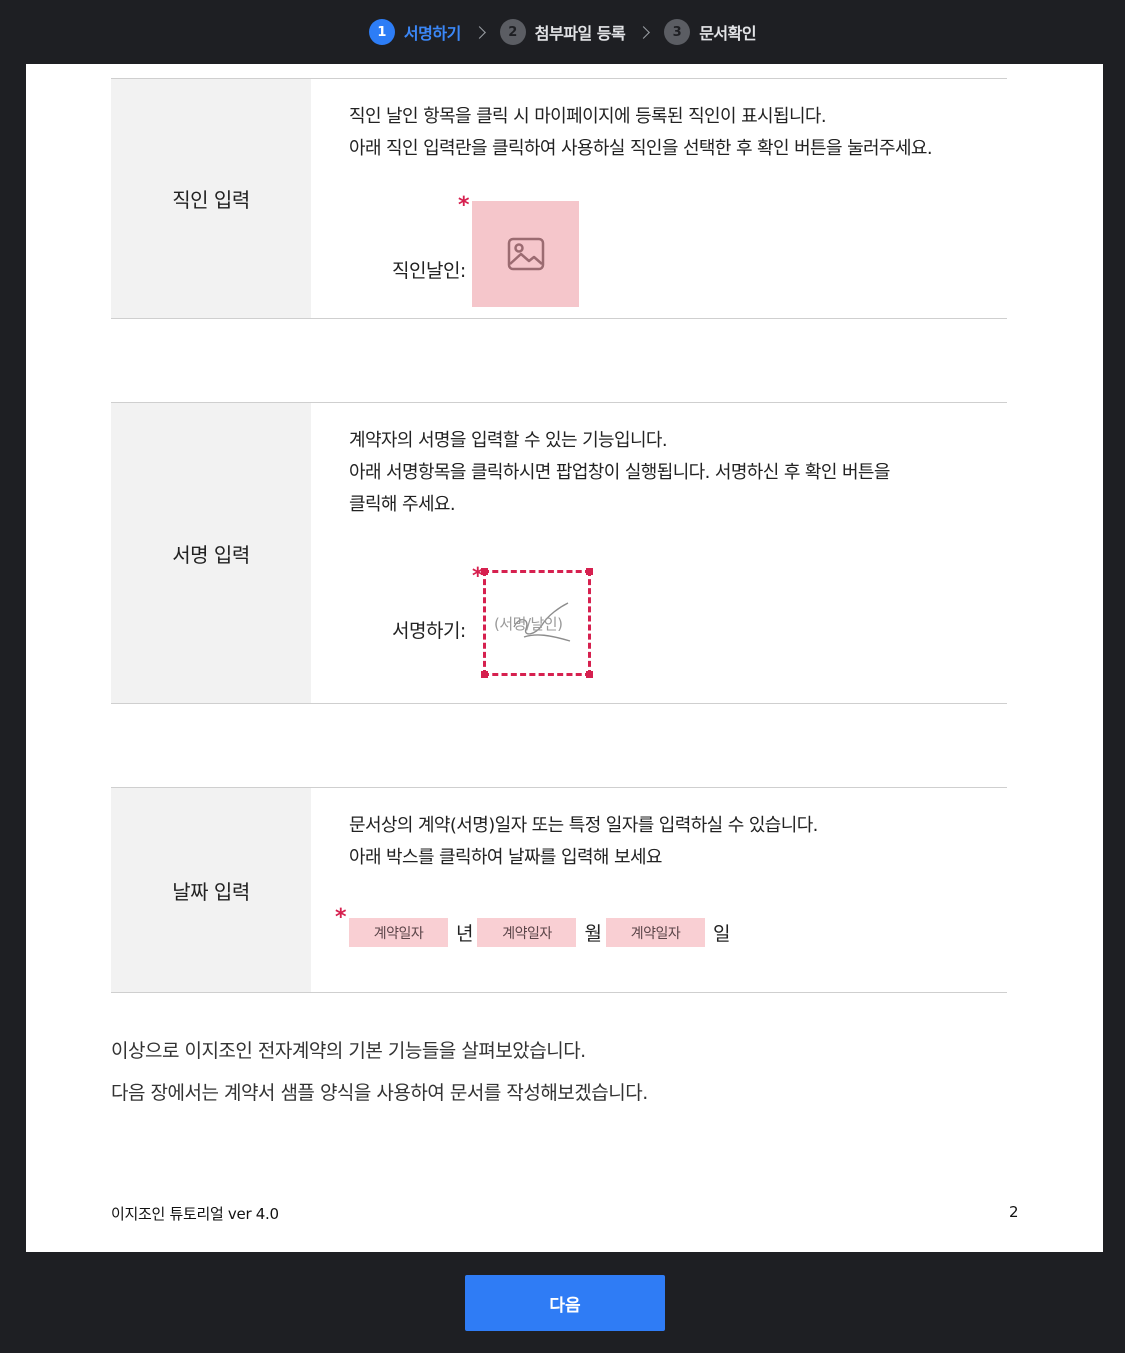 Image resolution: width=1125 pixels, height=1353 pixels. I want to click on page-number: 2, so click(1014, 1212).